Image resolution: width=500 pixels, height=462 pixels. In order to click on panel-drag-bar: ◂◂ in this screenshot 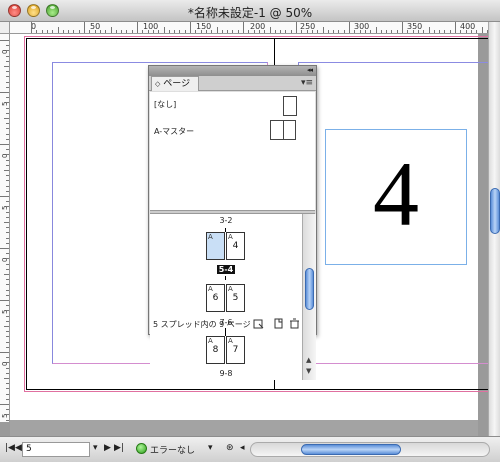, I will do `click(232, 71)`.